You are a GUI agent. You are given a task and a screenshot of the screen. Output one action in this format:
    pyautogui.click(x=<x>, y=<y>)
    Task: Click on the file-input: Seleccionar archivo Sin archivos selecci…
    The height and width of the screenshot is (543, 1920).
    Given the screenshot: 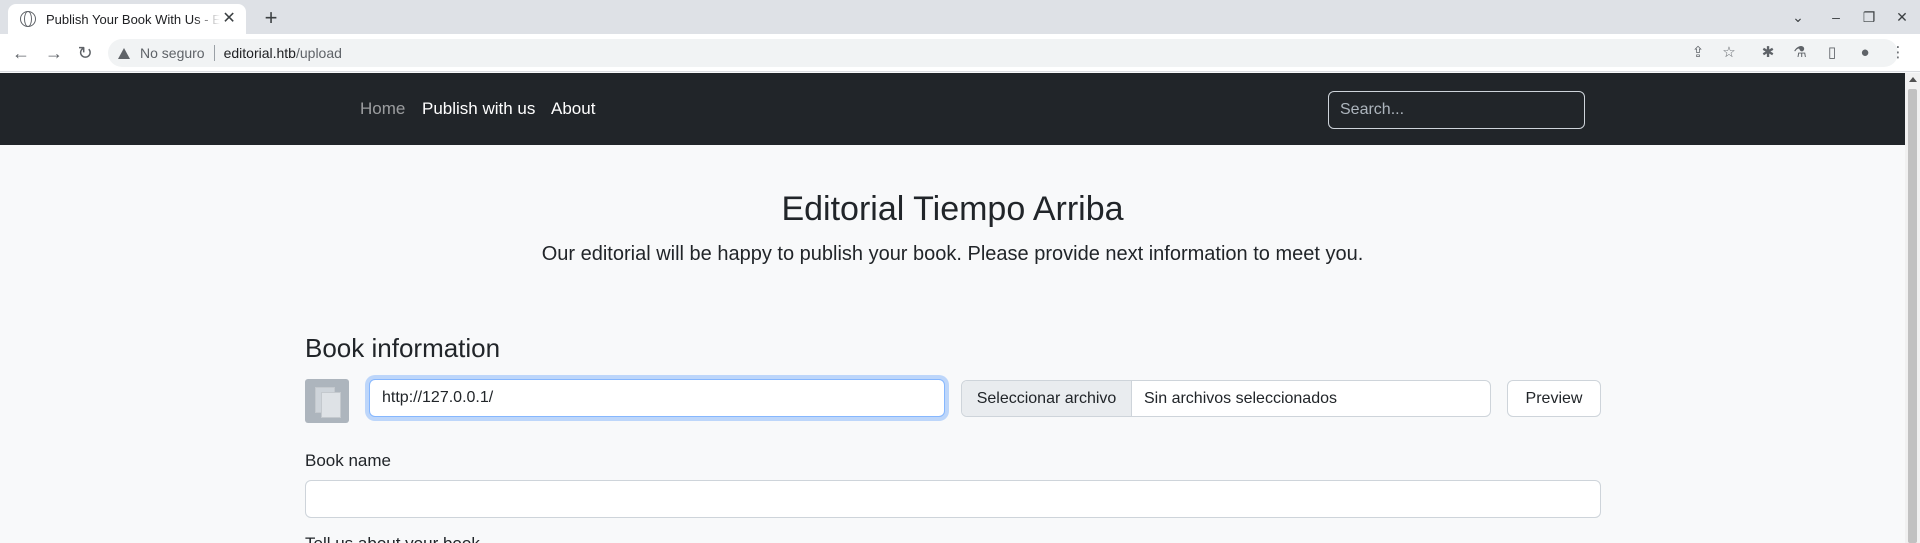 What is the action you would take?
    pyautogui.click(x=1226, y=398)
    